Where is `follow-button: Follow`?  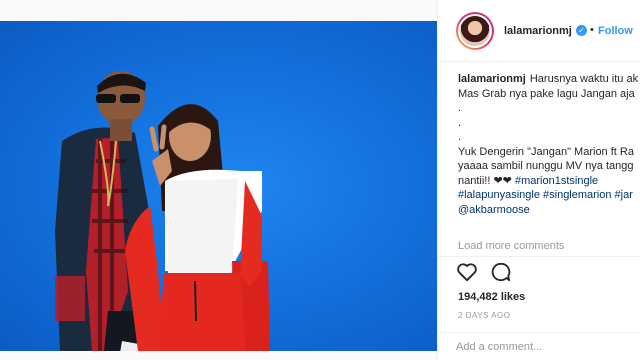 follow-button: Follow is located at coordinates (615, 31).